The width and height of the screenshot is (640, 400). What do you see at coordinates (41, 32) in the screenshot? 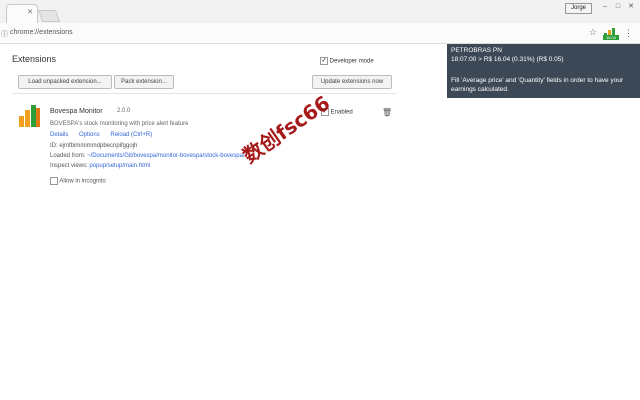
I see `address-bar: chrome://extensions` at bounding box center [41, 32].